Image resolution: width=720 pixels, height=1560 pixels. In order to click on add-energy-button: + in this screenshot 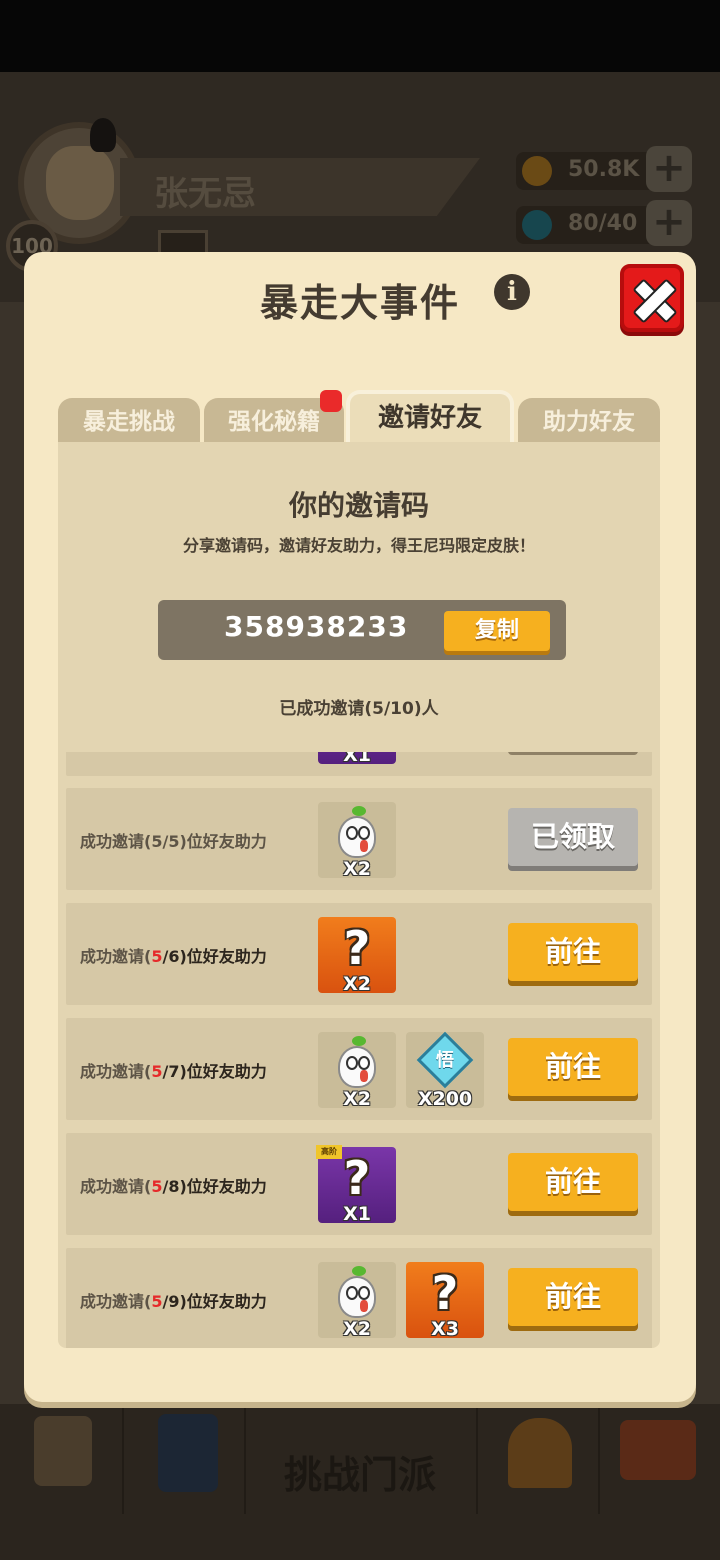, I will do `click(669, 223)`.